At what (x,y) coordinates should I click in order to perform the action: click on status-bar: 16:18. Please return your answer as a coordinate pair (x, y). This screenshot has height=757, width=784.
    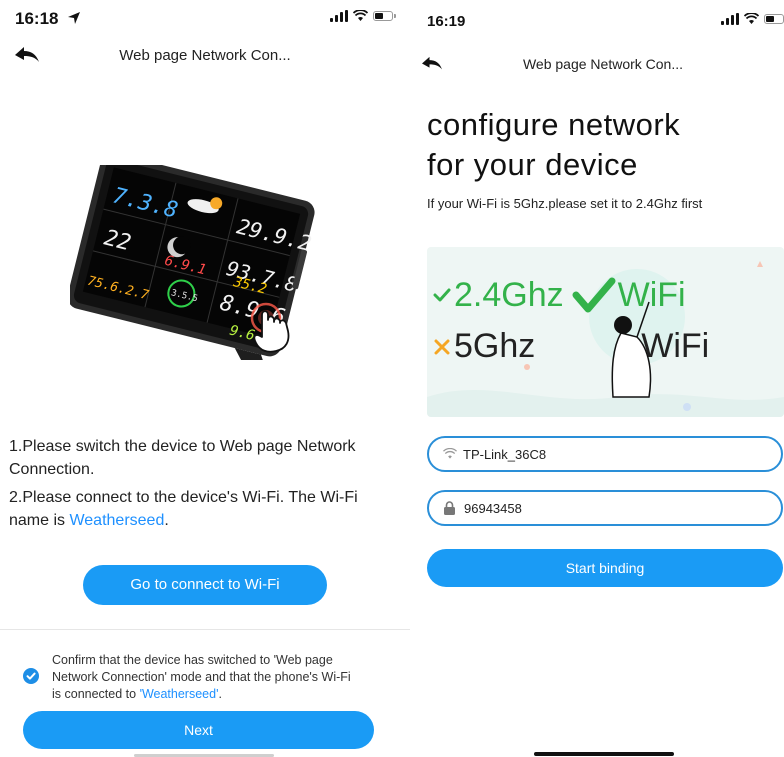
    Looking at the image, I should click on (205, 17).